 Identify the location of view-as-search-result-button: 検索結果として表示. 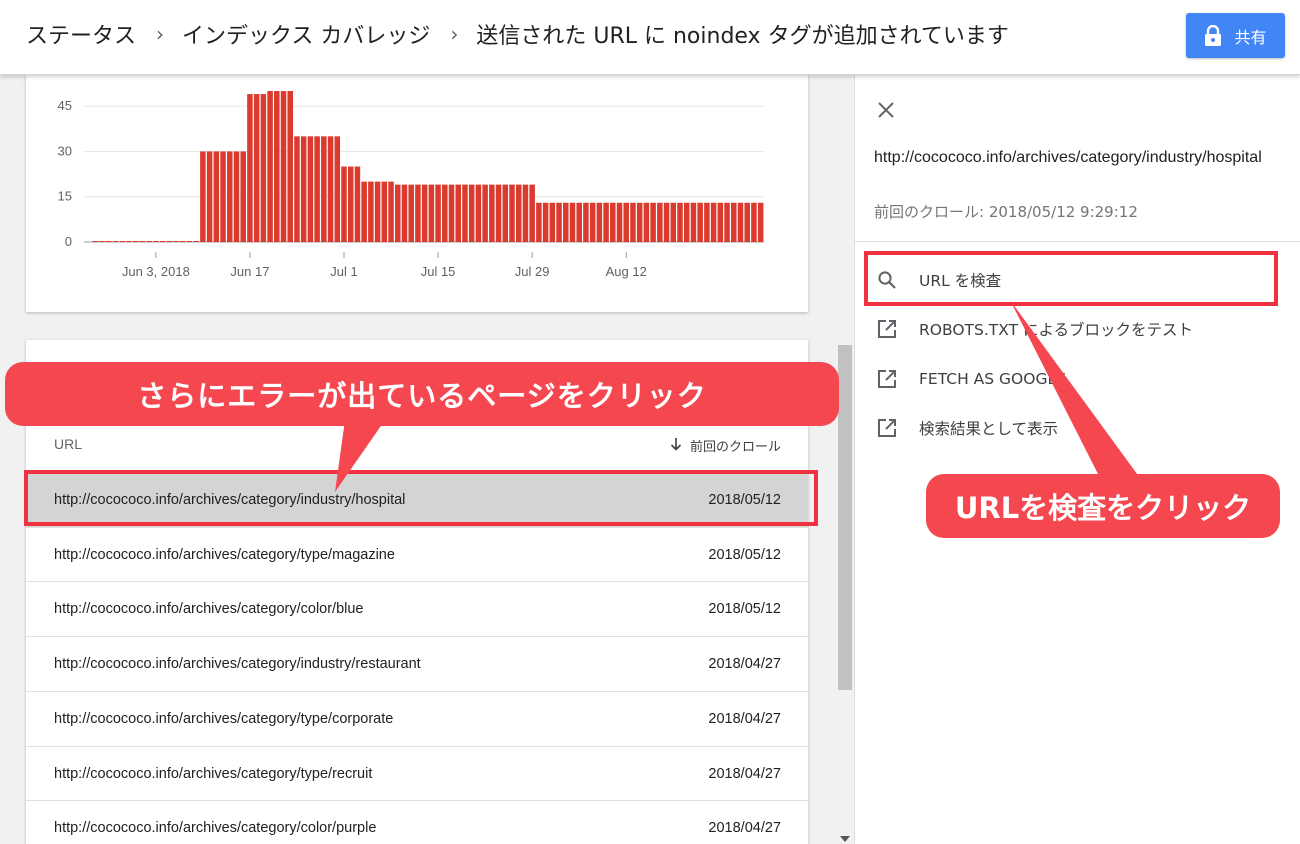
(966, 428).